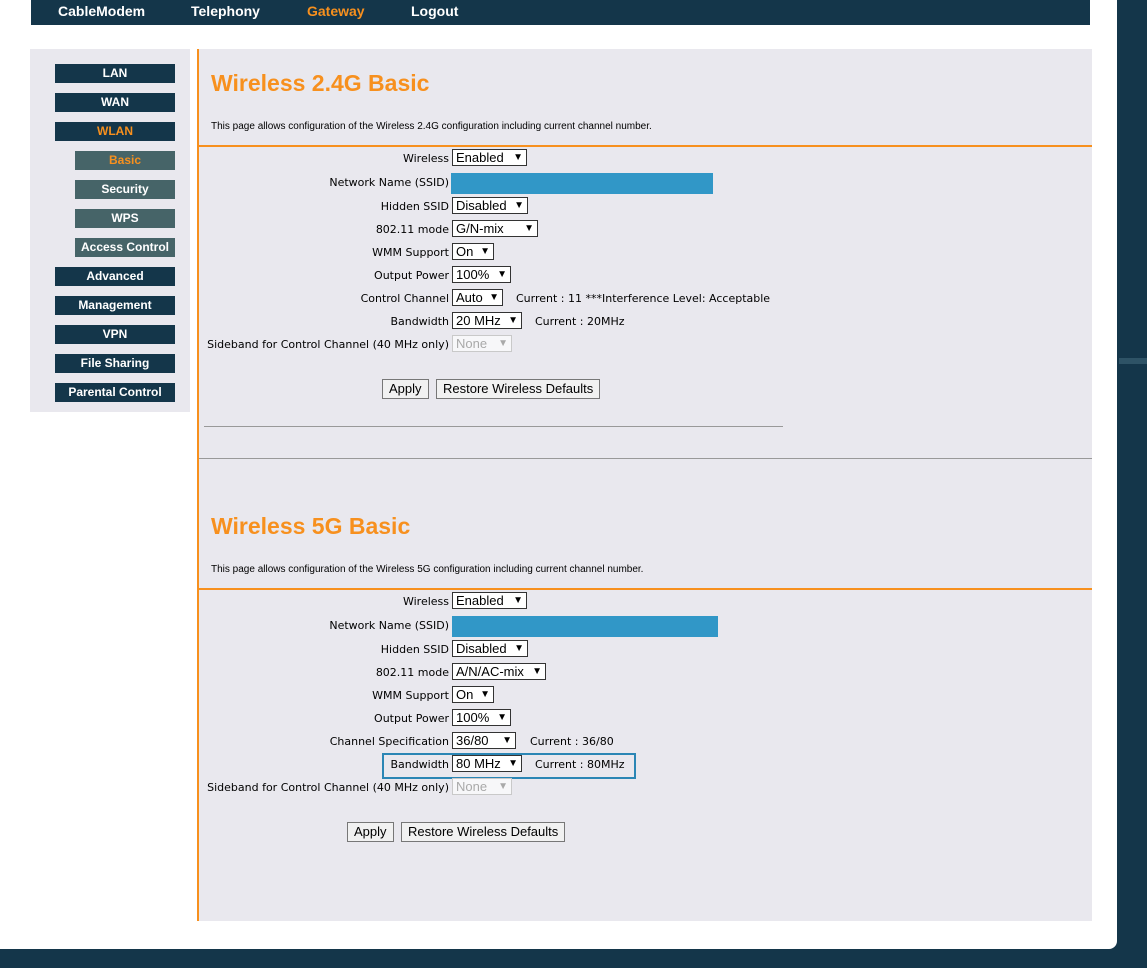 This screenshot has height=968, width=1147. Describe the element at coordinates (389, 182) in the screenshot. I see `label-ssid-24g: Network Name (SSID)` at that location.